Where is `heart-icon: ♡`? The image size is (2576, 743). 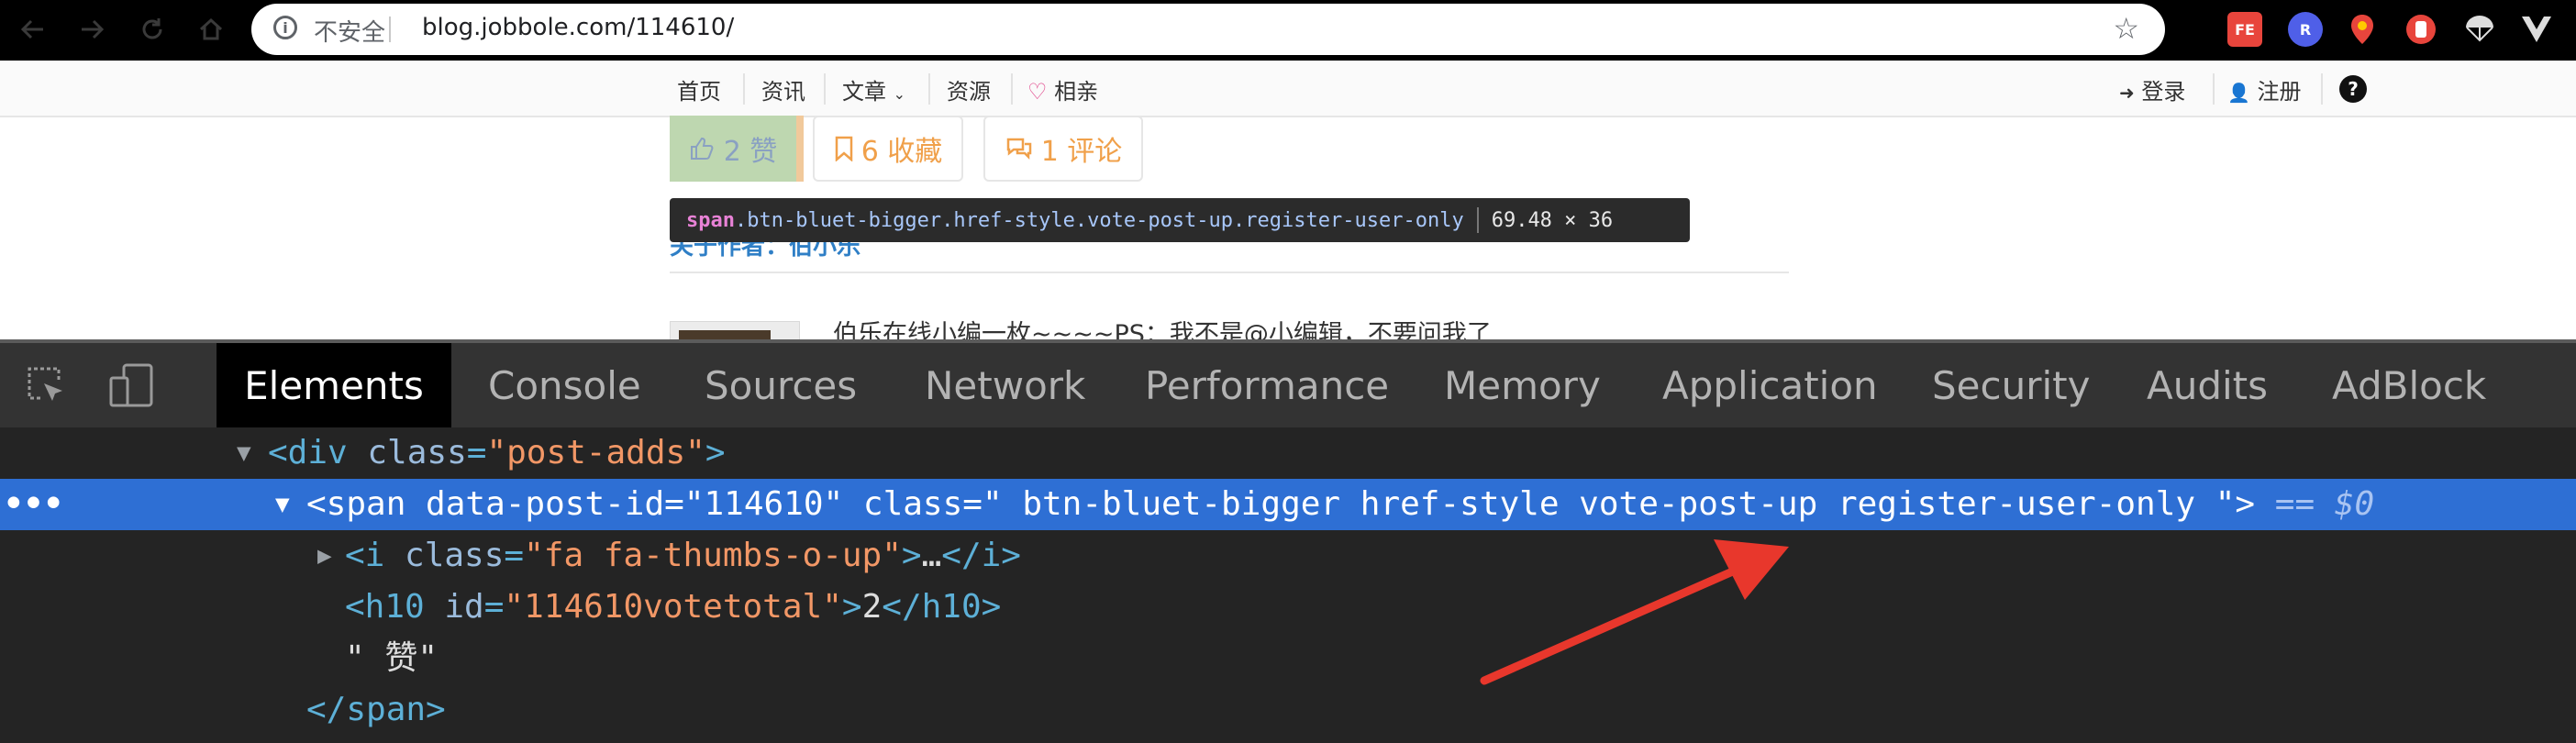
heart-icon: ♡ is located at coordinates (1037, 92).